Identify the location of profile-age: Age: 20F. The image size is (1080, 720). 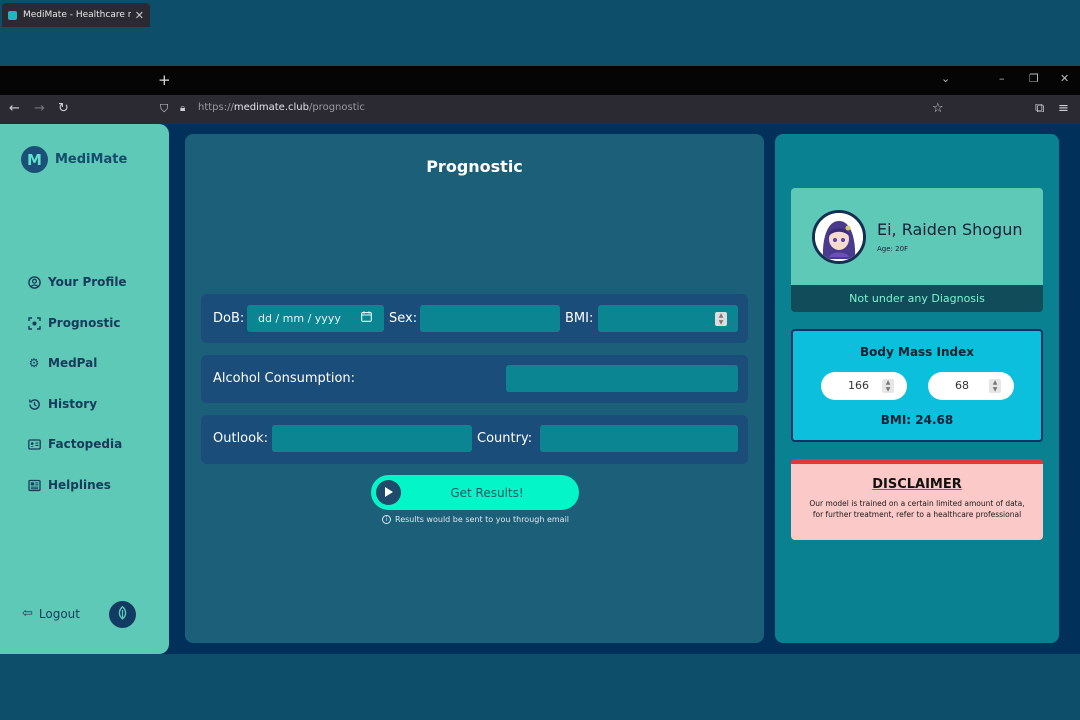
(893, 249).